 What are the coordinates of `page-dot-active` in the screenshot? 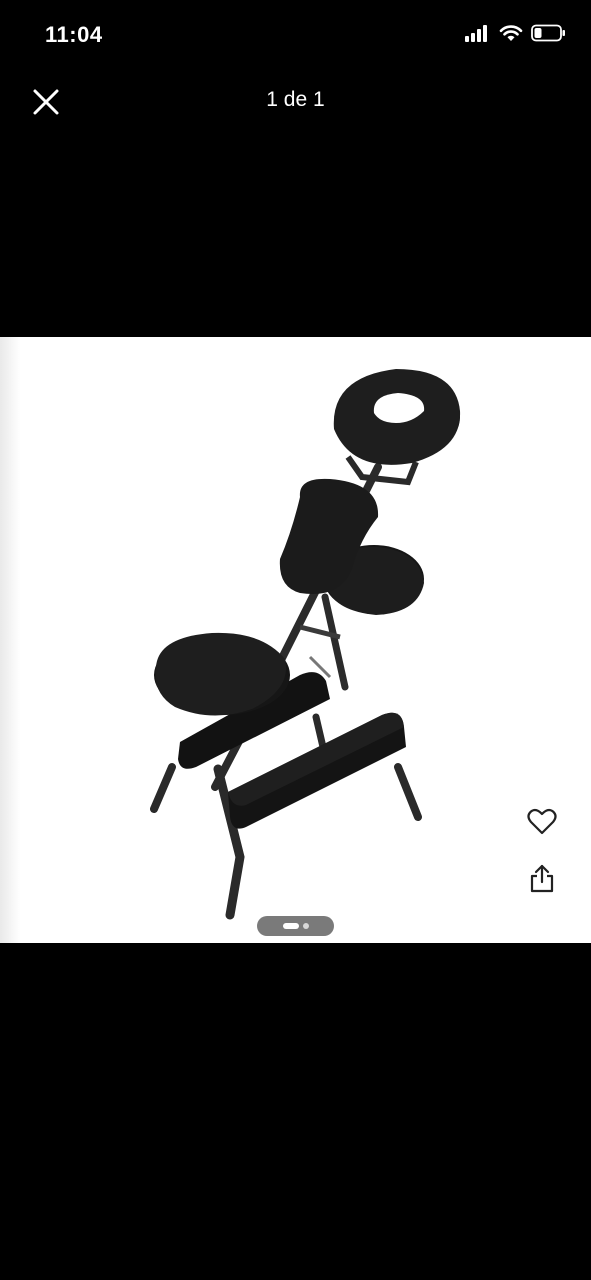 It's located at (290, 926).